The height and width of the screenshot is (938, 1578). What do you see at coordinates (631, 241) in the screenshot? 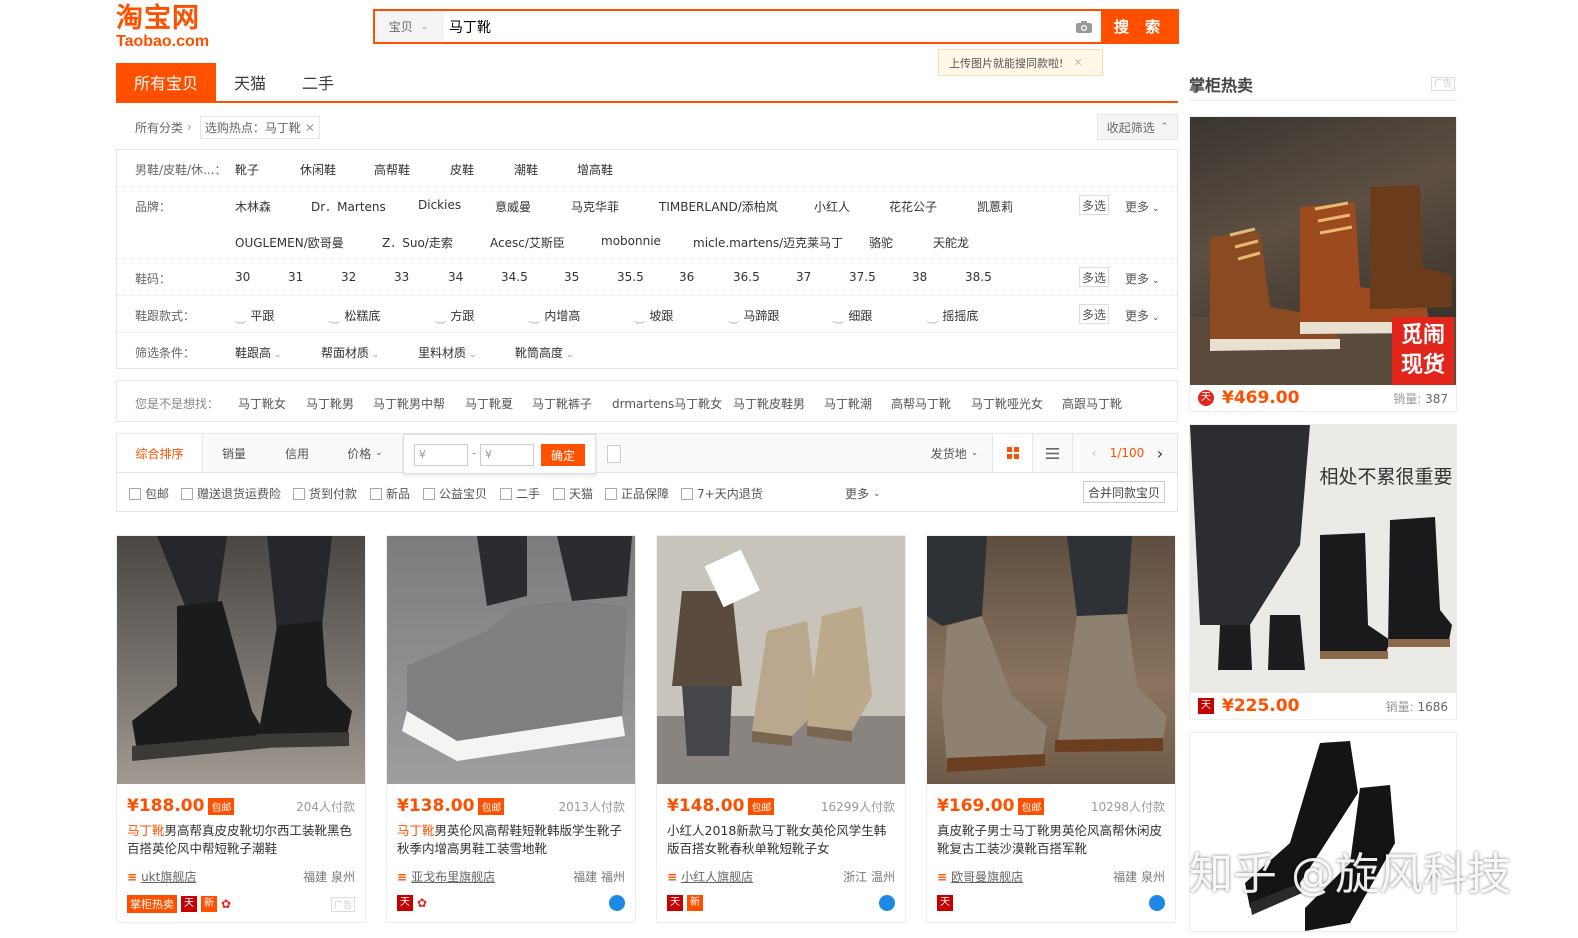
I see `brand-item: mobonnie` at bounding box center [631, 241].